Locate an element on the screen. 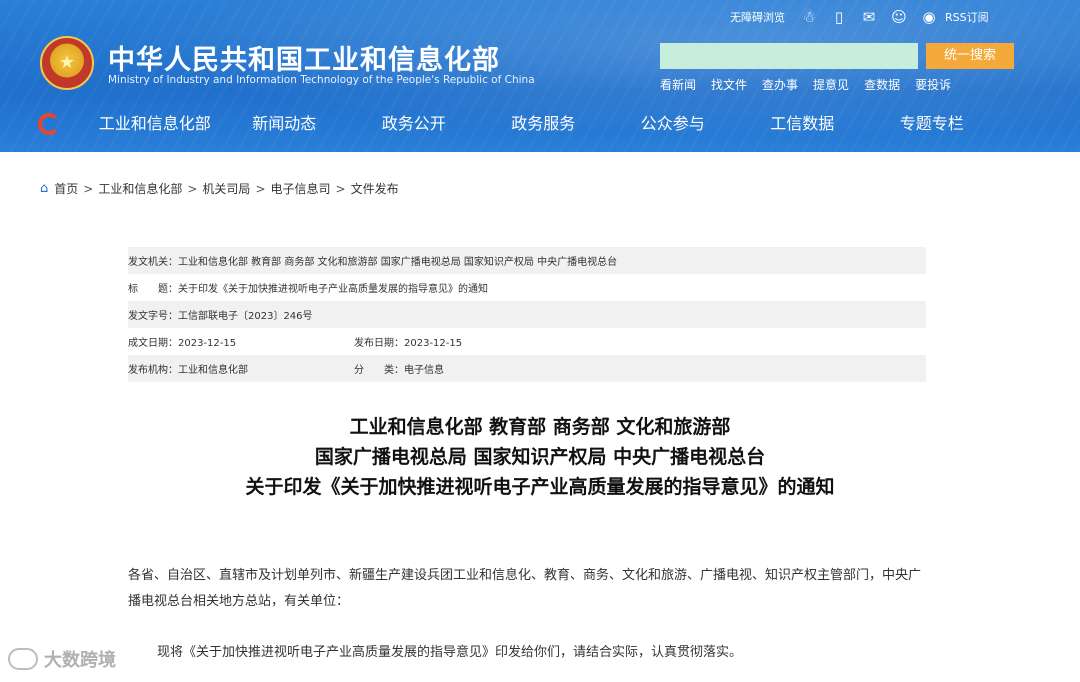 The image size is (1080, 682). document-title-line: 关于印发《关于加快推进视听电子产业高质量发展的指导意见》的通知 is located at coordinates (540, 487).